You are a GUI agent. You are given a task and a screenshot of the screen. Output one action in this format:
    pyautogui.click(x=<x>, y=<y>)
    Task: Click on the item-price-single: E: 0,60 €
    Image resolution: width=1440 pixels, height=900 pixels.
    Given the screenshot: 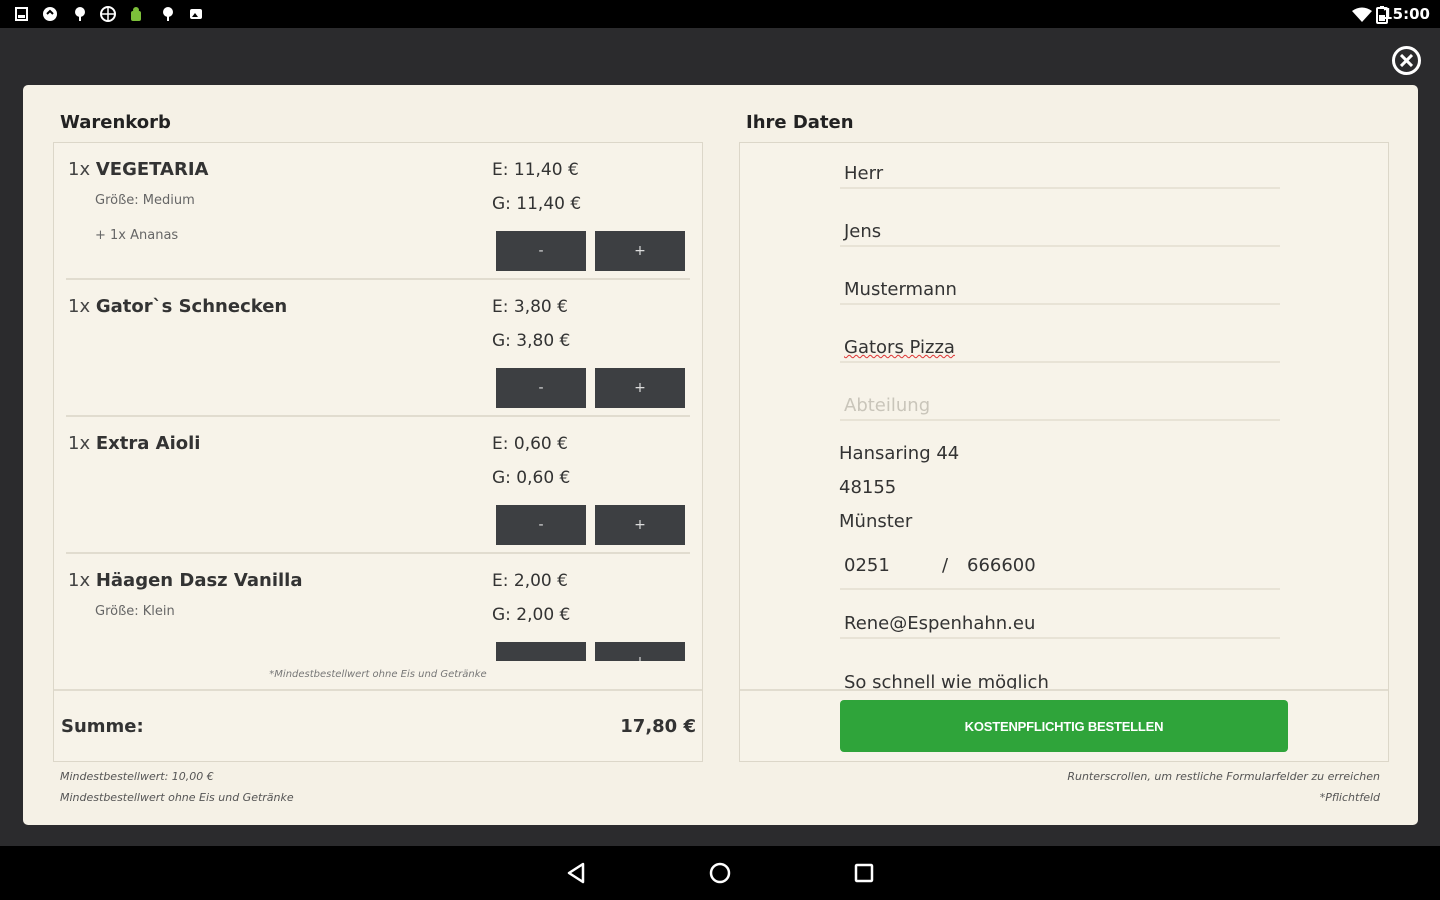 What is the action you would take?
    pyautogui.click(x=530, y=444)
    